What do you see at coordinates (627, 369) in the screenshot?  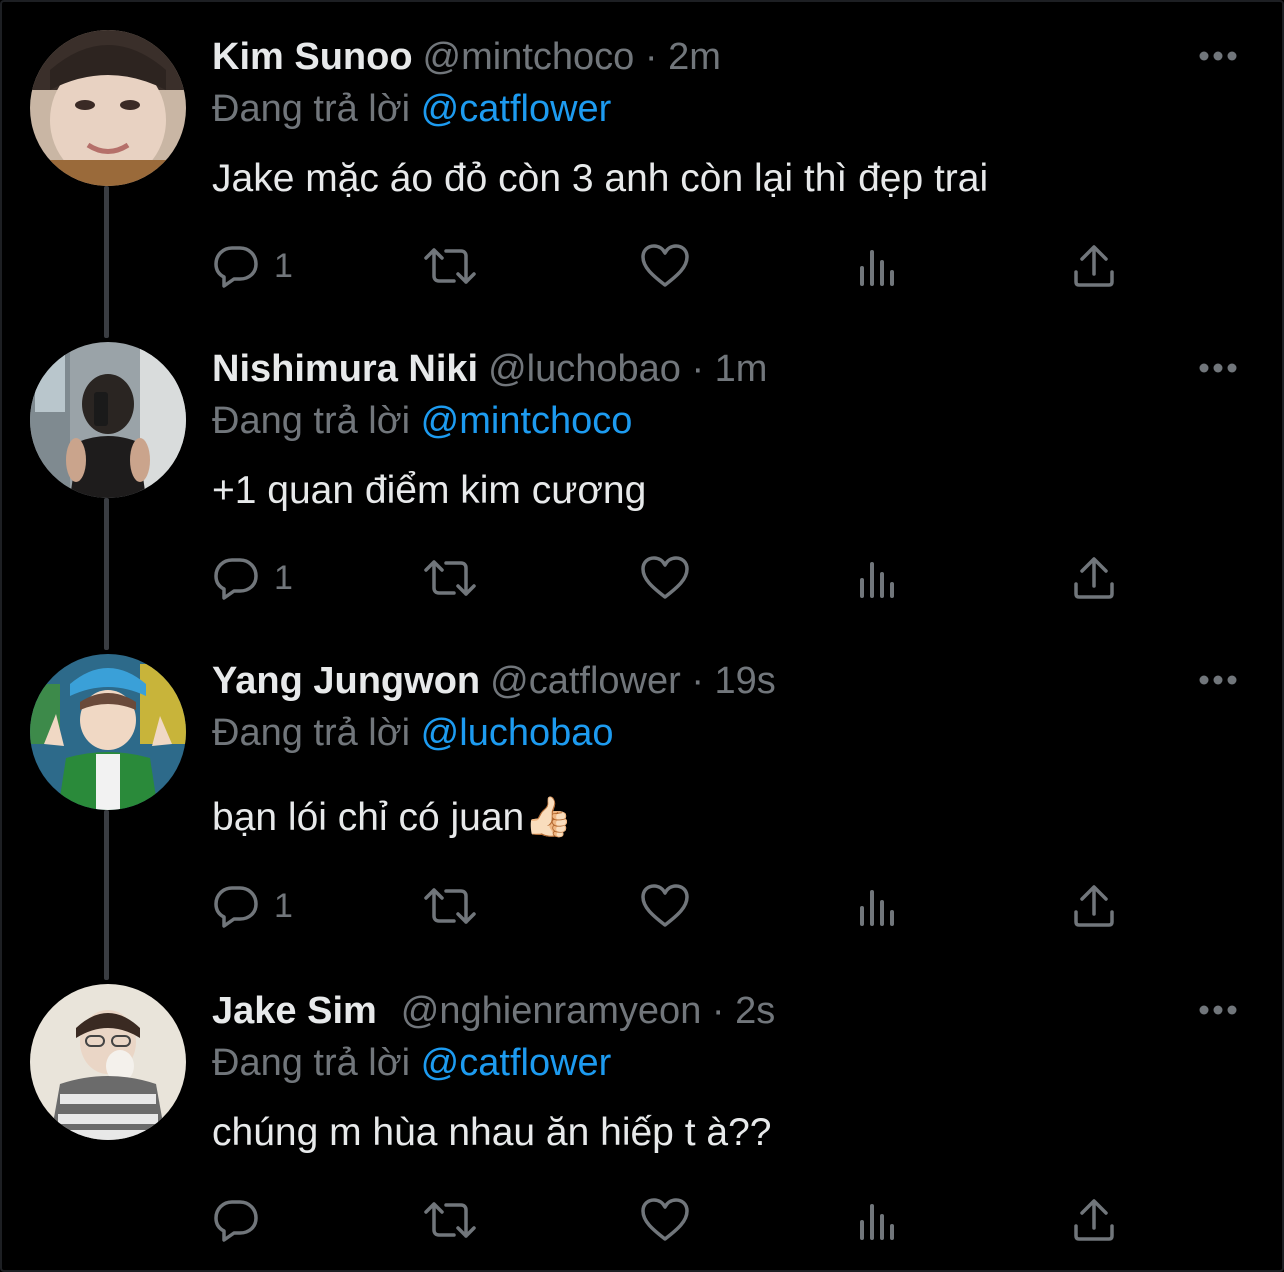 I see `handle-and-time: @luchobao · 1m` at bounding box center [627, 369].